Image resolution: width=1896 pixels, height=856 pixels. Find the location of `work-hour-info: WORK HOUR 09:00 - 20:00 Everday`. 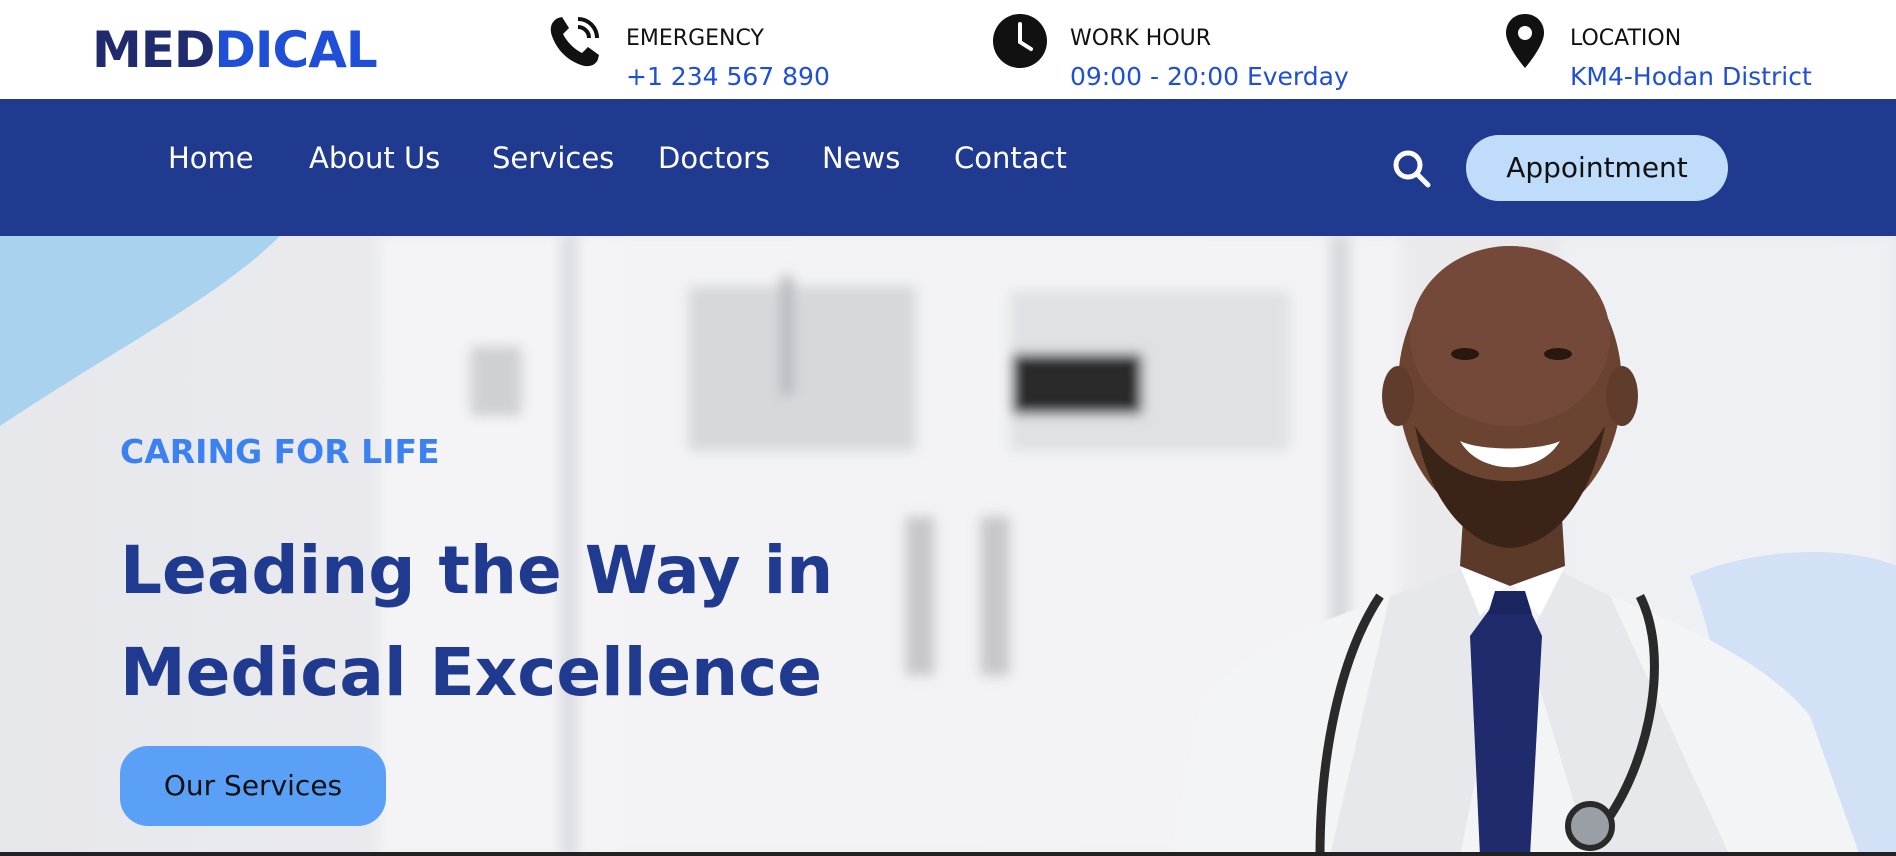

work-hour-info: WORK HOUR 09:00 - 20:00 Everday is located at coordinates (1172, 52).